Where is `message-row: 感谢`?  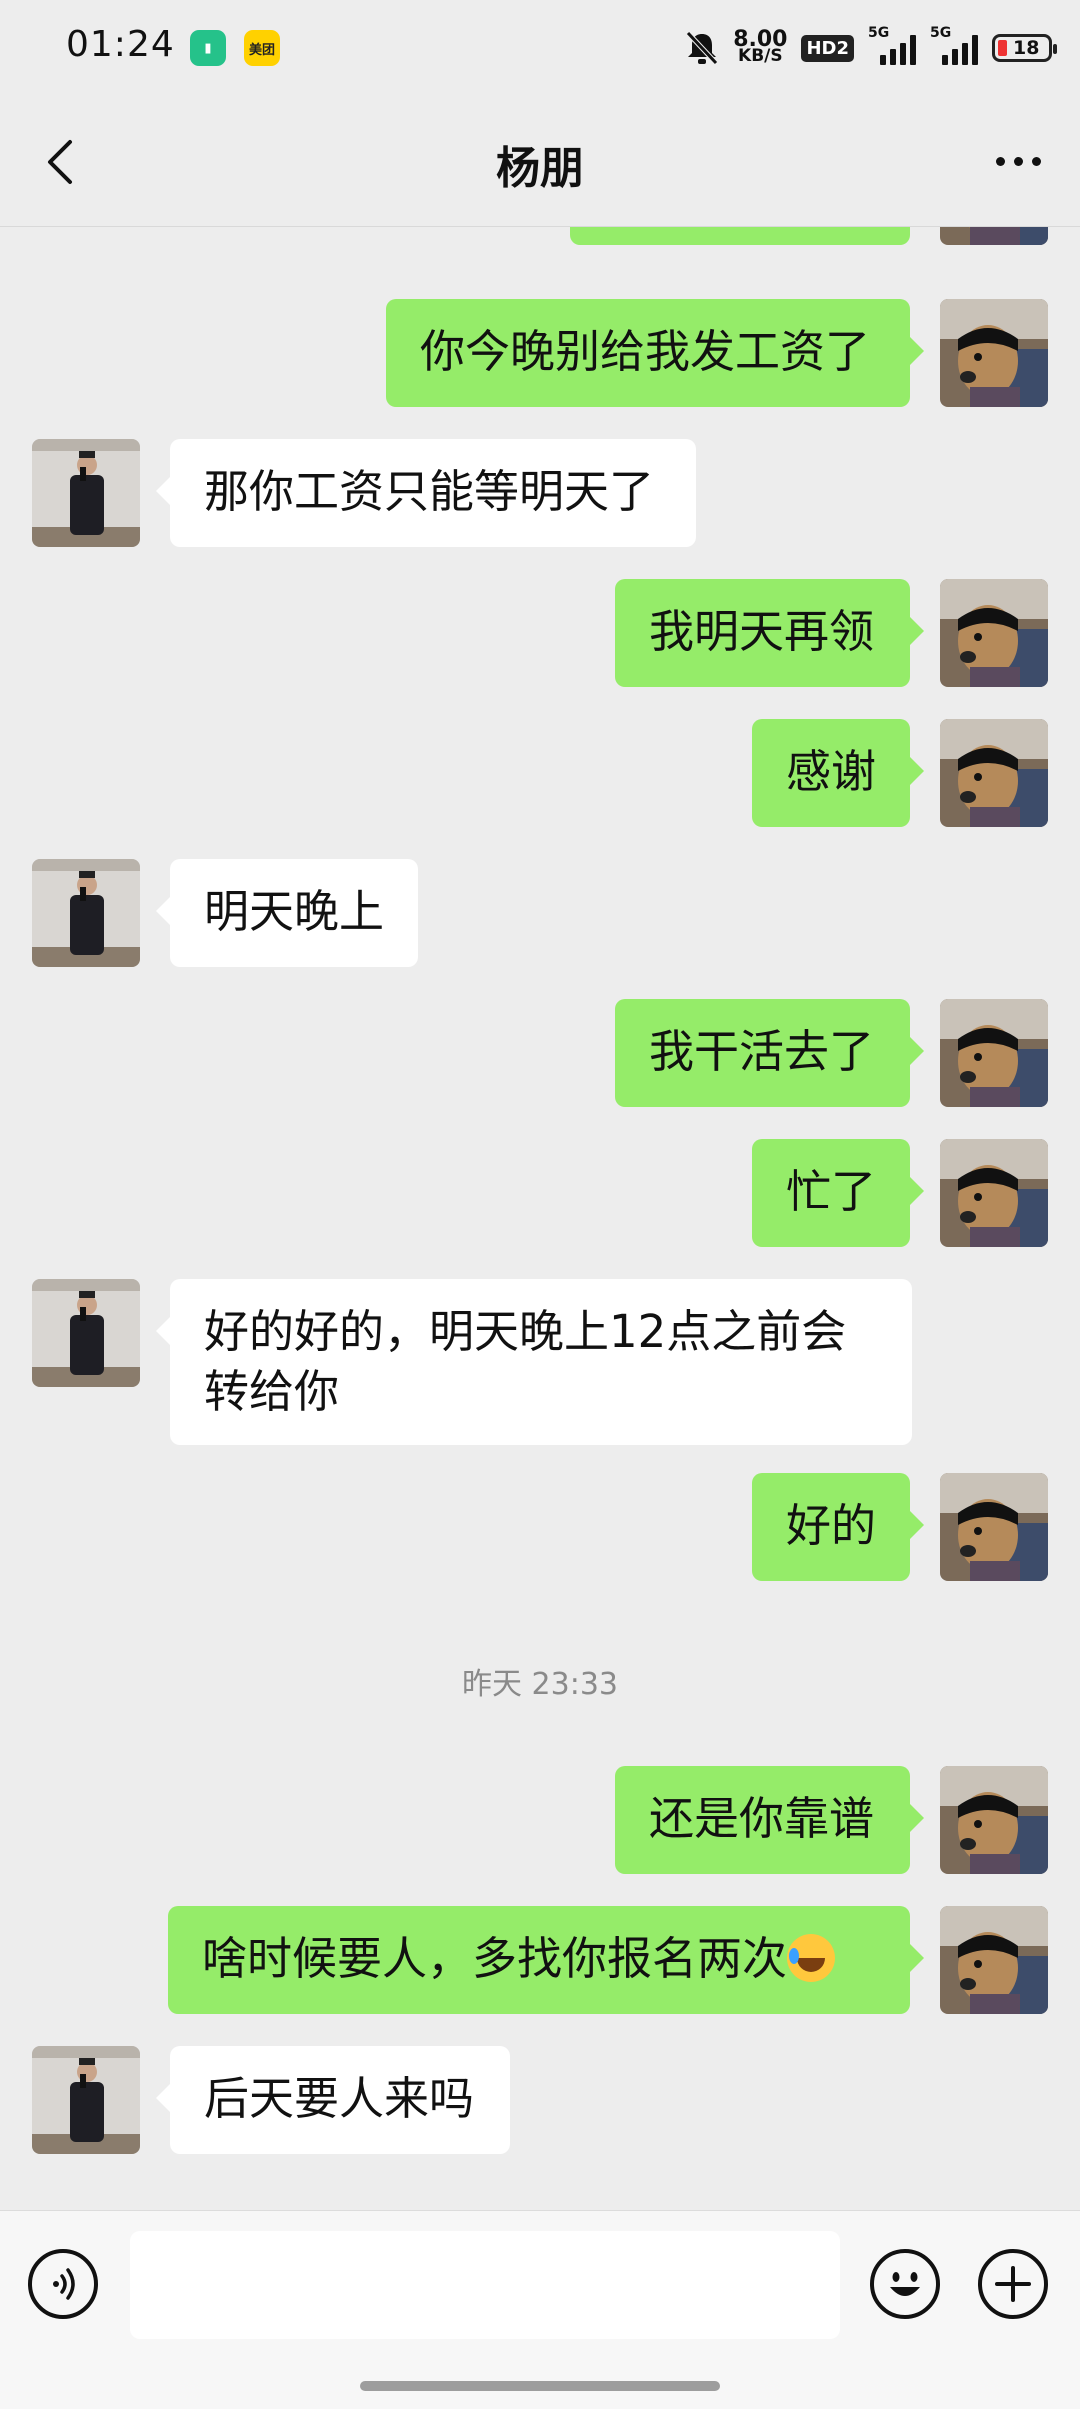 message-row: 感谢 is located at coordinates (540, 773).